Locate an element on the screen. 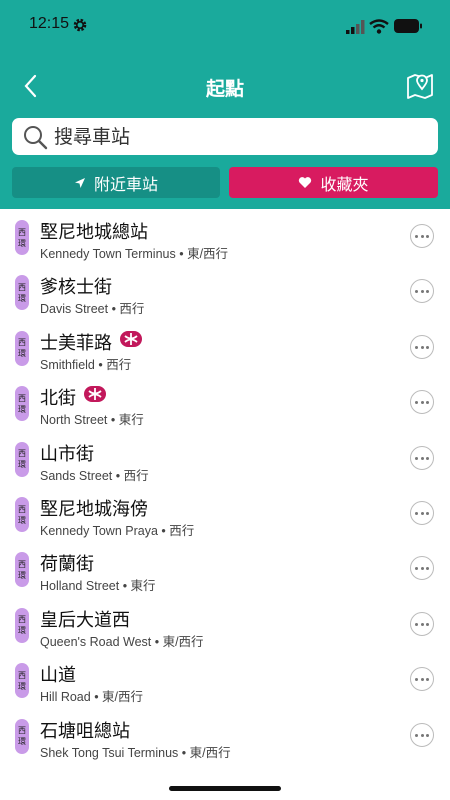 This screenshot has width=450, height=800. list-item: 西環石塘咀總站 Shek Tong Tsui Terminus • 東/西行 is located at coordinates (225, 735).